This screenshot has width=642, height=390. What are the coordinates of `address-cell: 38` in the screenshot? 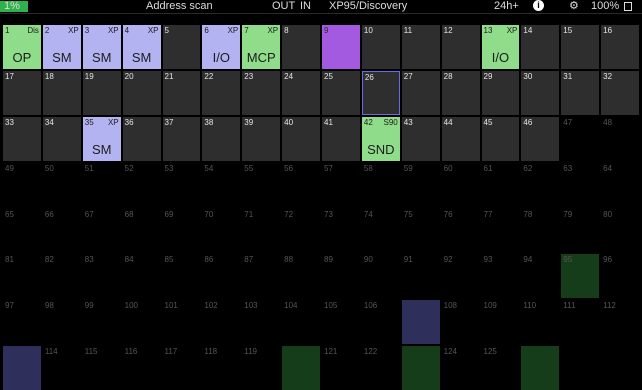 It's located at (221, 138).